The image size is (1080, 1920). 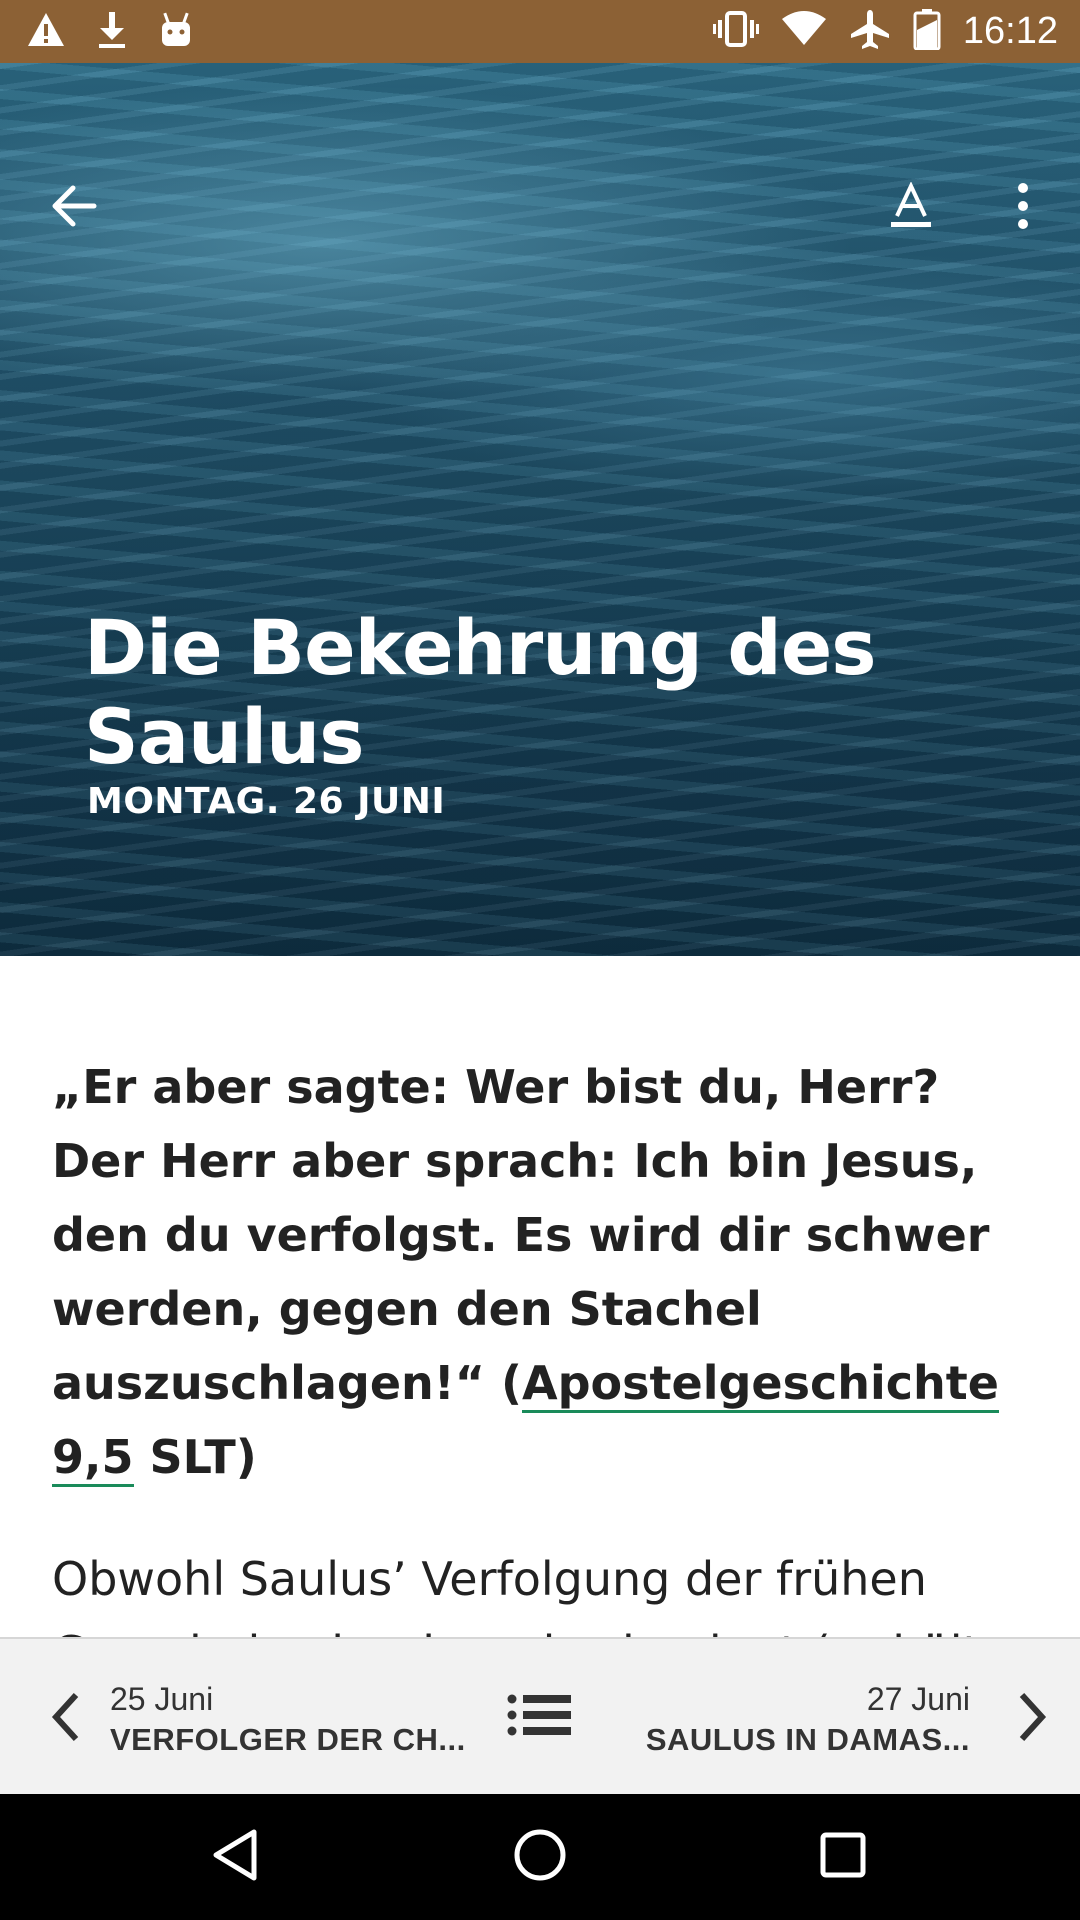 I want to click on previous-day-date: 25 Juni, so click(x=162, y=1699).